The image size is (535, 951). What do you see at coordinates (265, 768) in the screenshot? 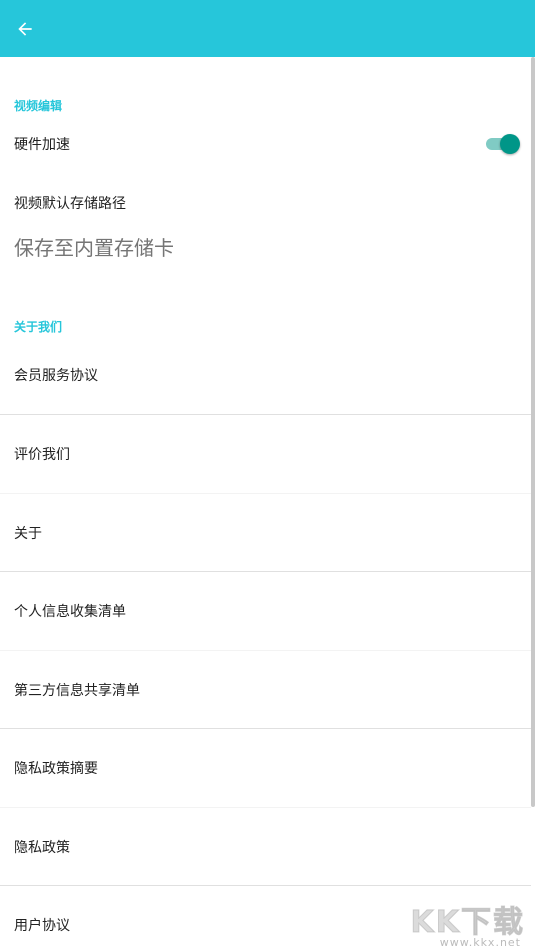
I see `list-item-privacy-summary: 隐私政策摘要` at bounding box center [265, 768].